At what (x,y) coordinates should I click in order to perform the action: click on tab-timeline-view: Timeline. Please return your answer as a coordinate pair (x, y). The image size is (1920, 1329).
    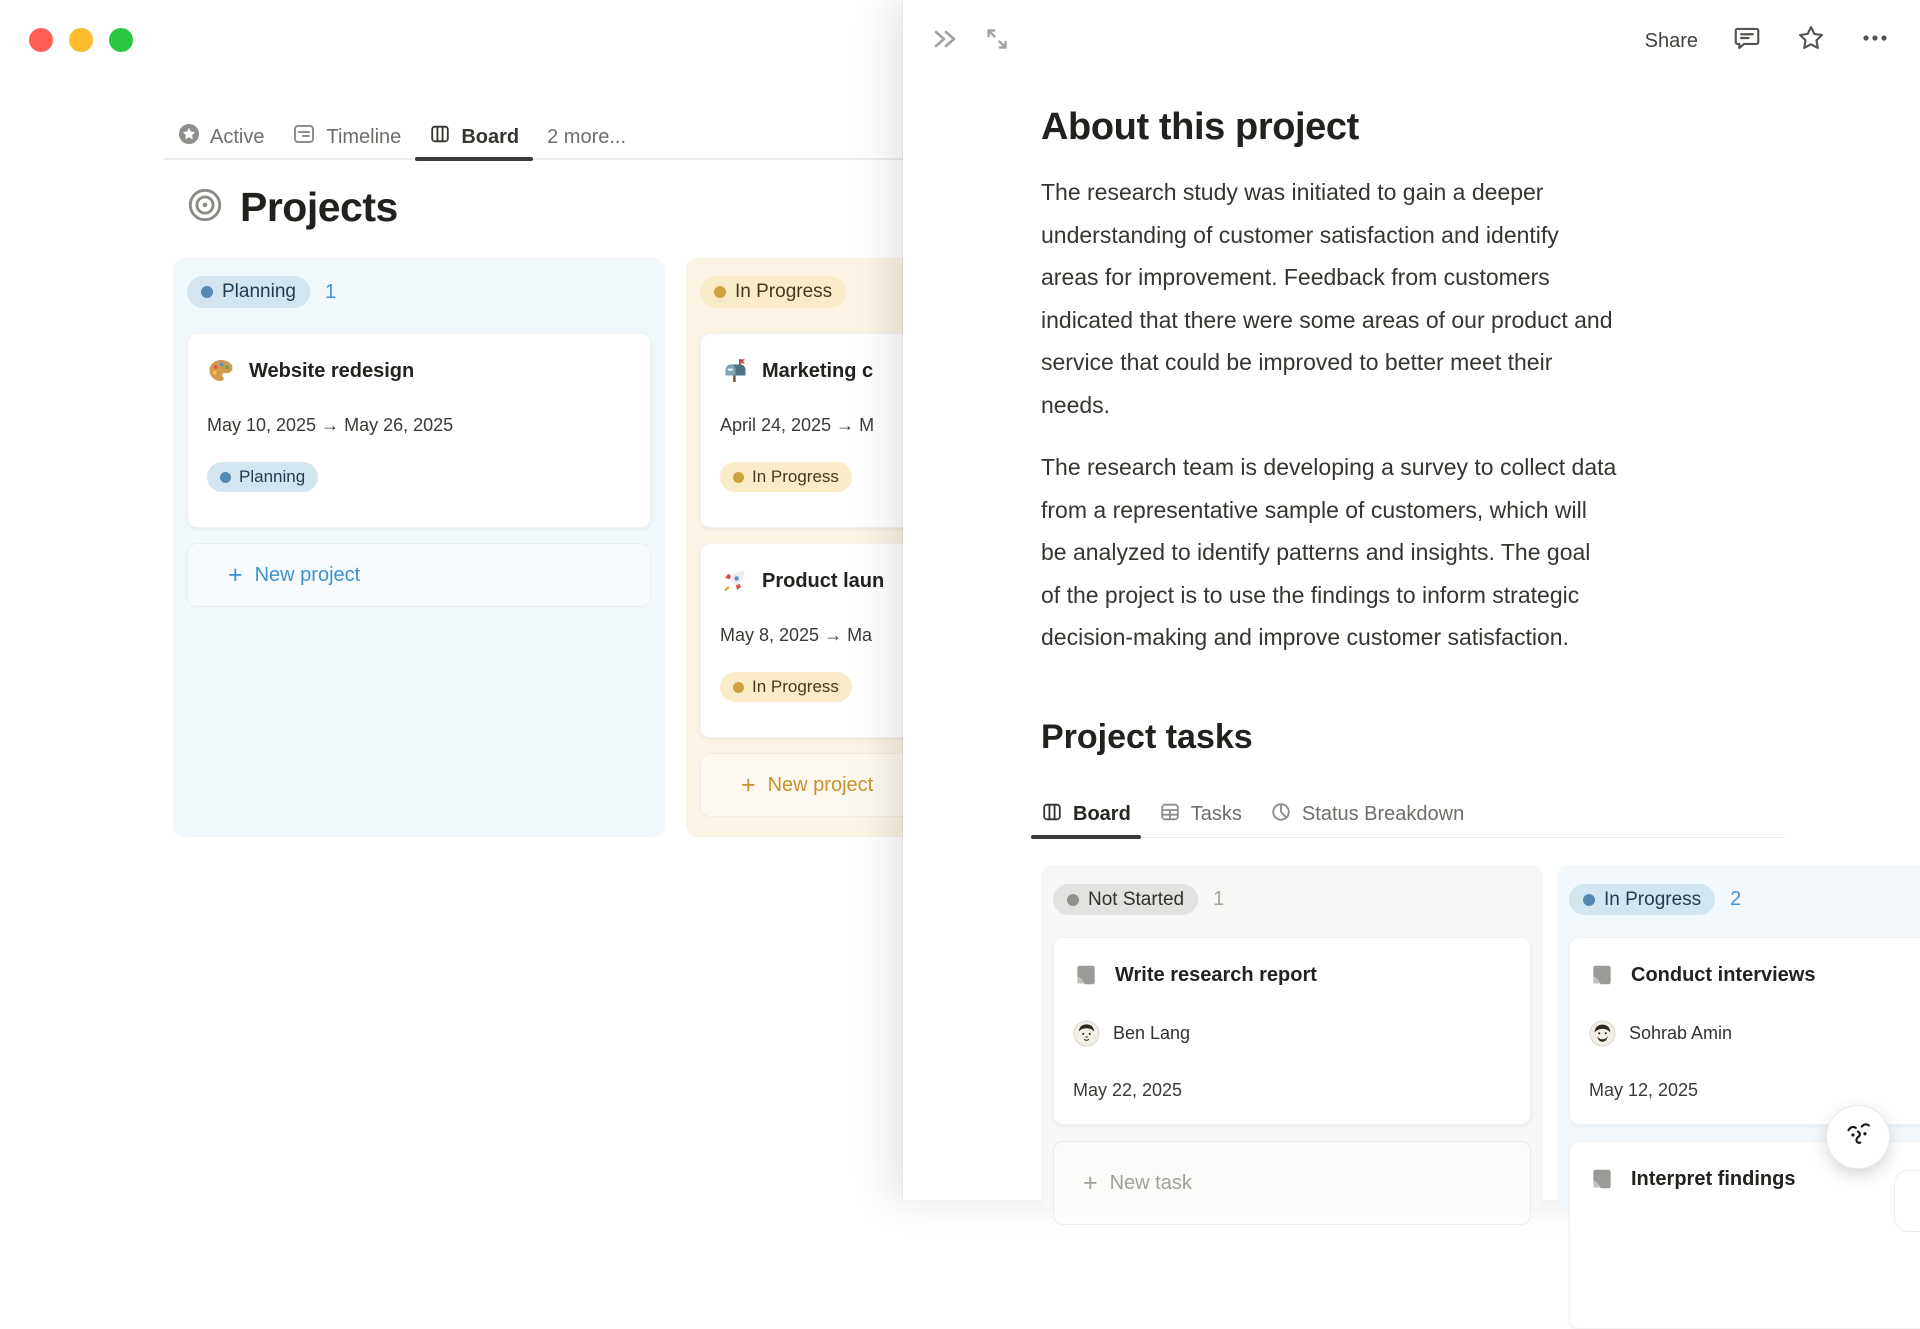
    Looking at the image, I should click on (346, 137).